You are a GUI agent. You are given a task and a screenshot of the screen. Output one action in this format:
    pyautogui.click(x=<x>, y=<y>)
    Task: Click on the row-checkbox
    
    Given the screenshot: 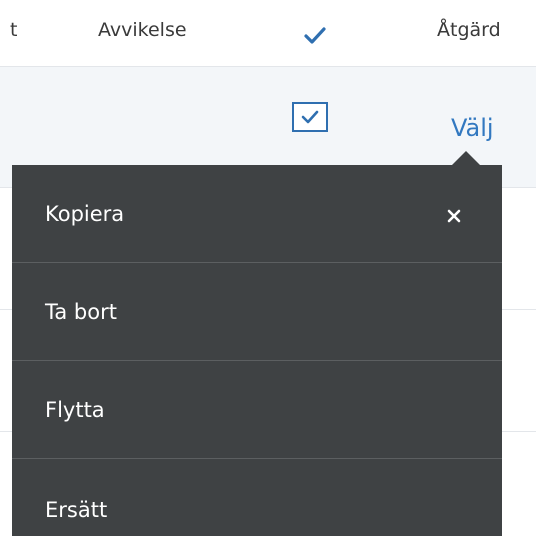 What is the action you would take?
    pyautogui.click(x=310, y=117)
    